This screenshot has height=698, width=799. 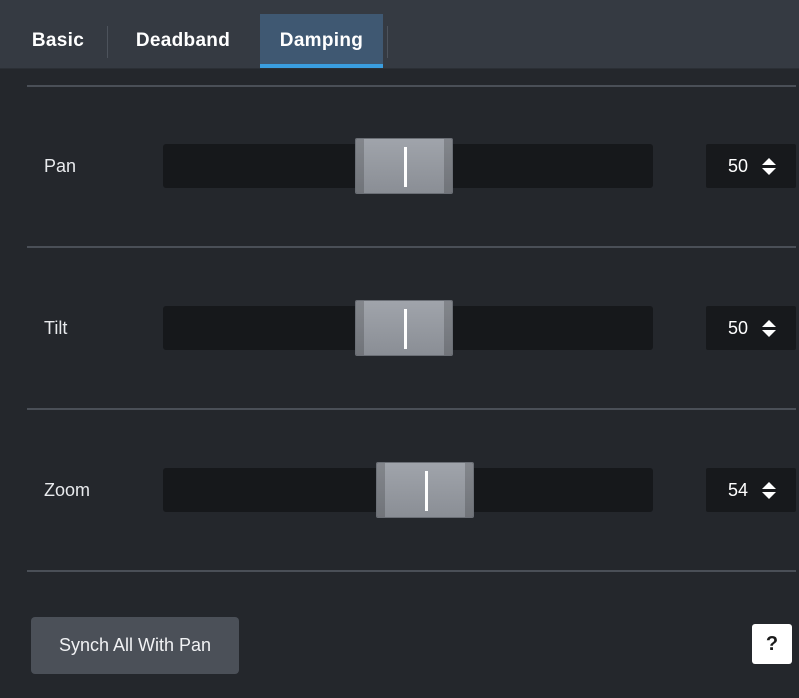 What do you see at coordinates (751, 166) in the screenshot?
I see `pan-spinbox: 50` at bounding box center [751, 166].